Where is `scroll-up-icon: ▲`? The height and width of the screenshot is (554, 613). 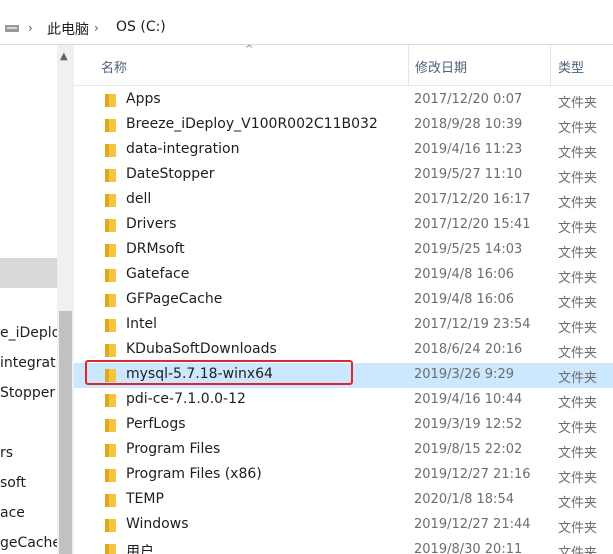 scroll-up-icon: ▲ is located at coordinates (64, 56).